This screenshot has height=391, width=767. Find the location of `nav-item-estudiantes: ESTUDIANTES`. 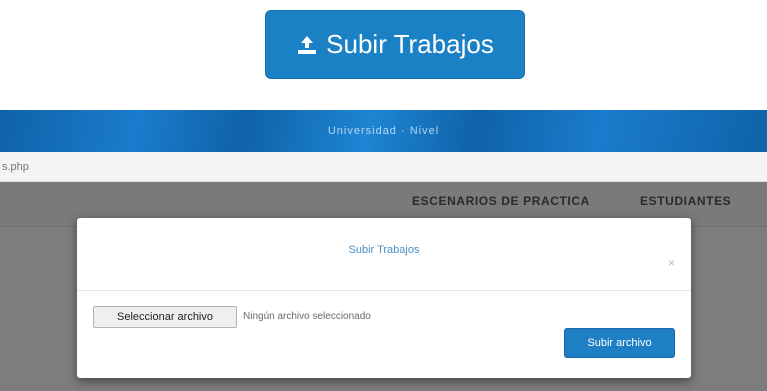

nav-item-estudiantes: ESTUDIANTES is located at coordinates (685, 201).